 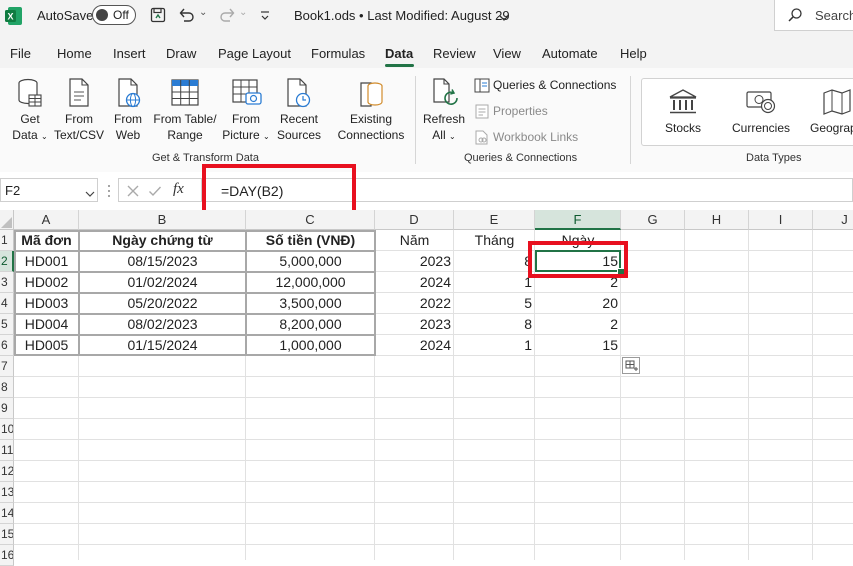 What do you see at coordinates (527, 112) in the screenshot?
I see `properties-button: Properties` at bounding box center [527, 112].